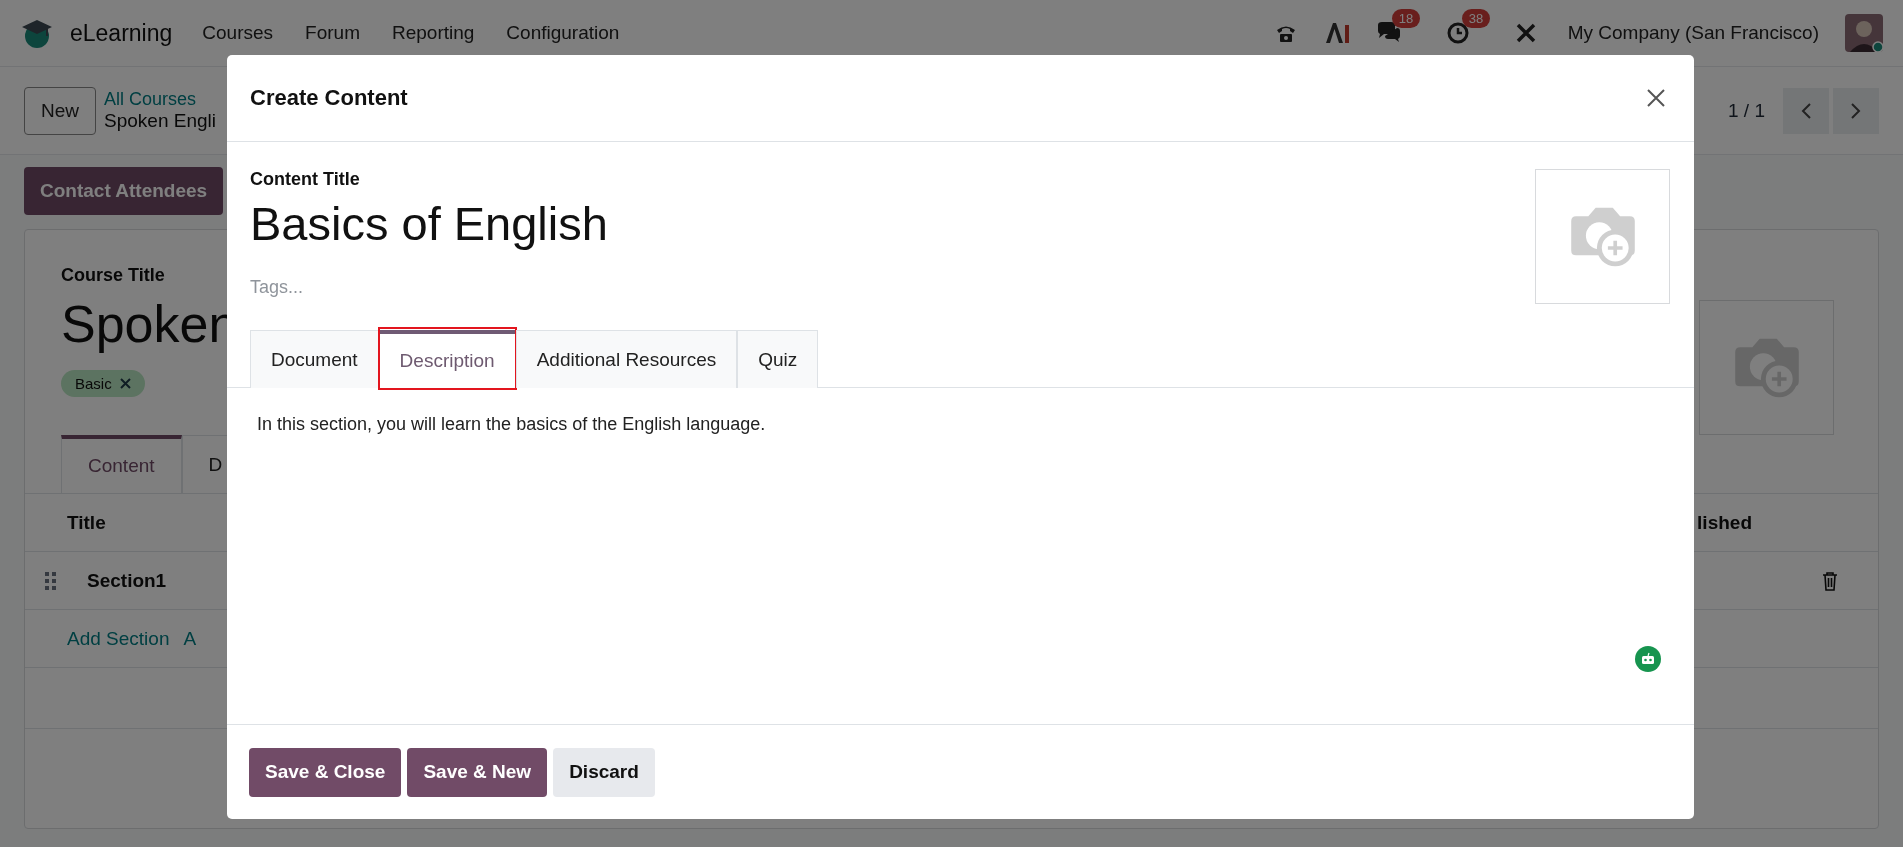  What do you see at coordinates (1388, 33) in the screenshot?
I see `chat-icon` at bounding box center [1388, 33].